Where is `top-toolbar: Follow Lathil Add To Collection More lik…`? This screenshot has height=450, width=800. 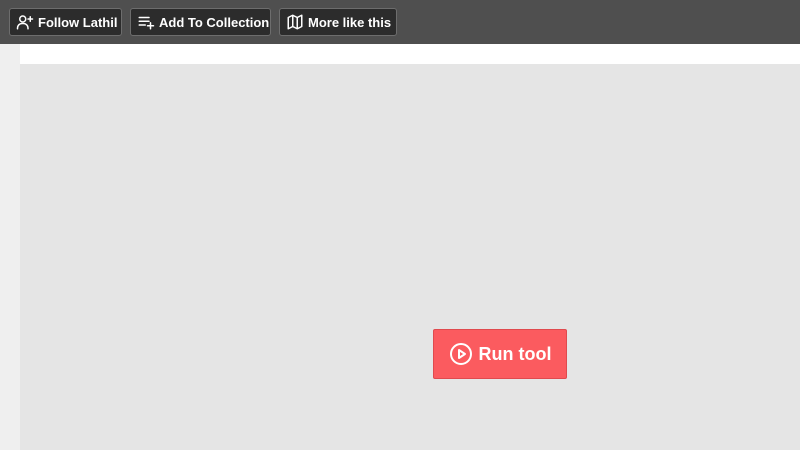
top-toolbar: Follow Lathil Add To Collection More lik… is located at coordinates (400, 22).